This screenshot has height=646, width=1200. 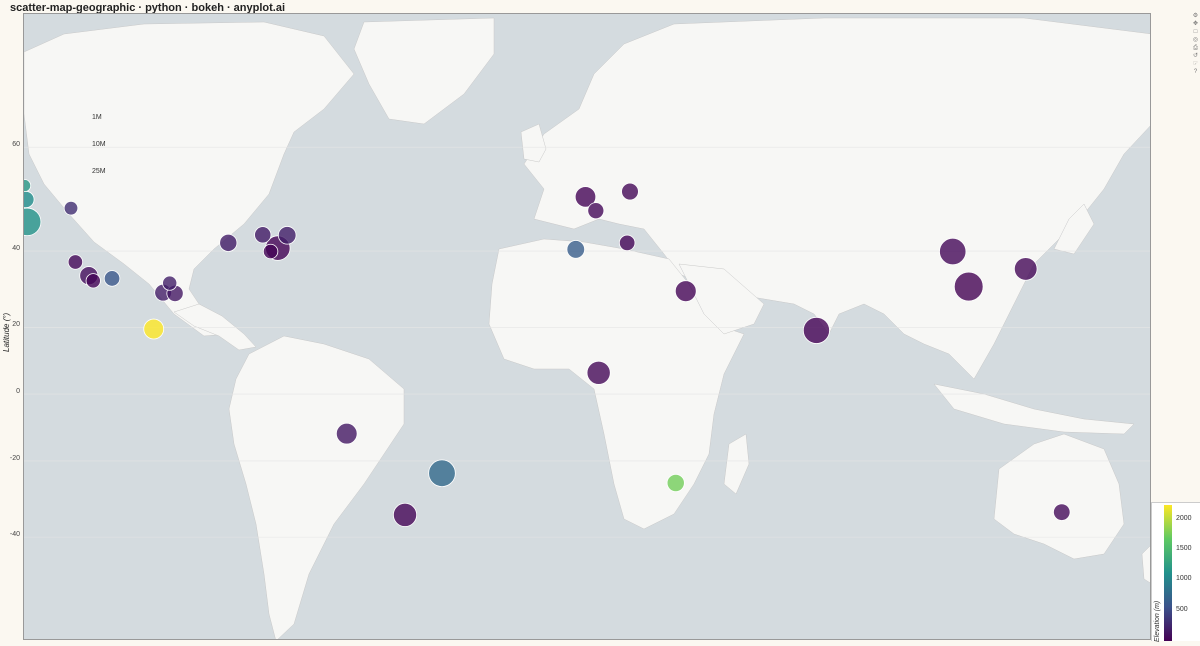 I want to click on australia-landmass, so click(x=1059, y=496).